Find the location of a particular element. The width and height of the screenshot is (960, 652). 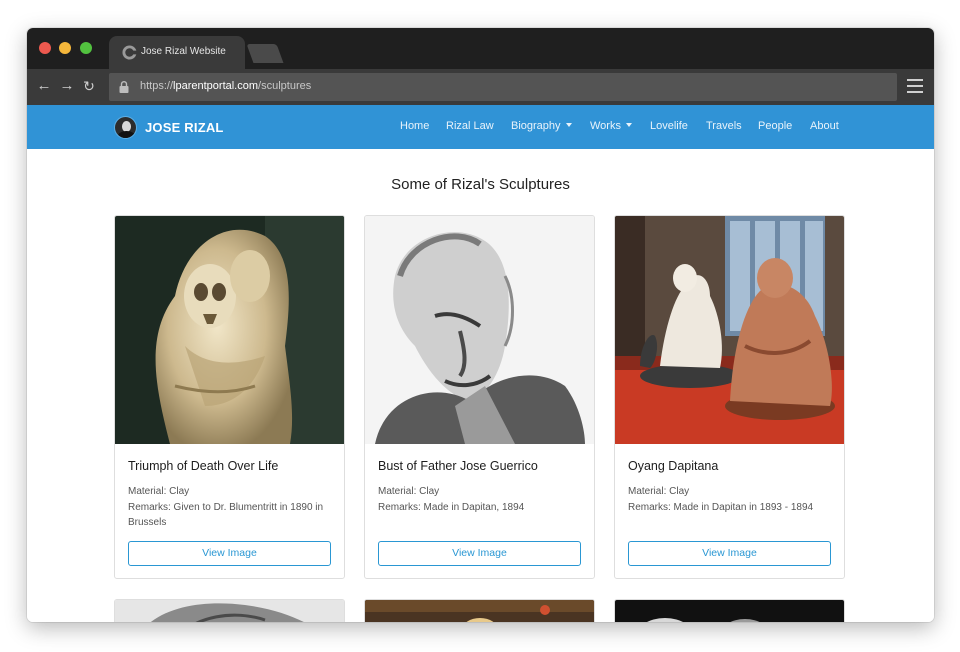

tab-bar: Jose Rizal Website is located at coordinates (480, 48).